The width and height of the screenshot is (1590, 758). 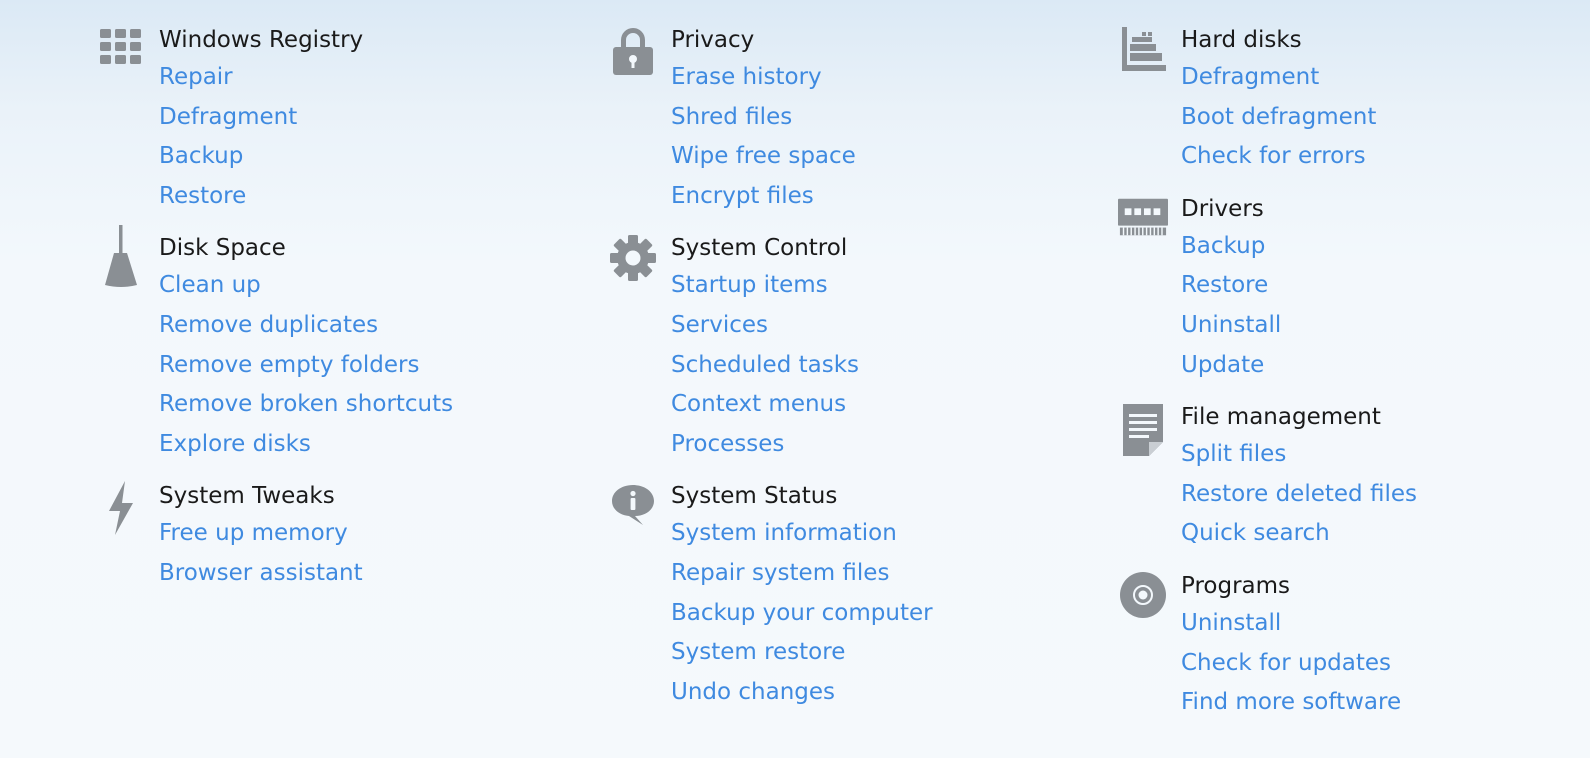 I want to click on lock-icon, so click(x=633, y=51).